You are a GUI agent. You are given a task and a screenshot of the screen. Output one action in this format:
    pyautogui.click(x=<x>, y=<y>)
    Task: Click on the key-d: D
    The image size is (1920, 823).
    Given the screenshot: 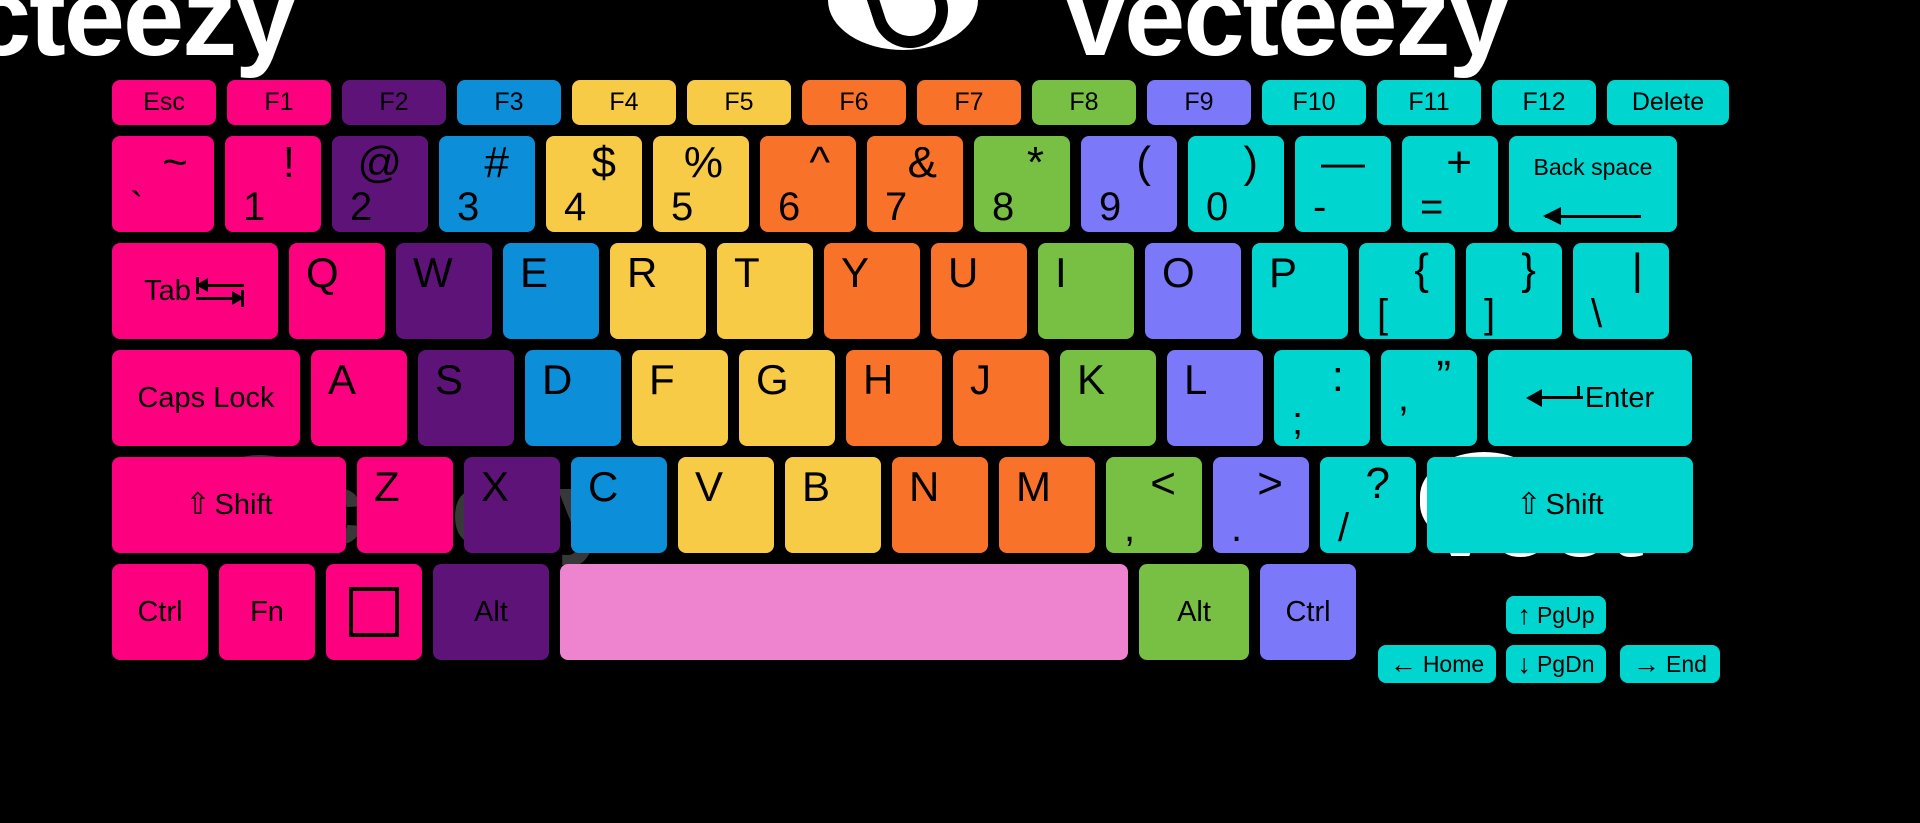 What is the action you would take?
    pyautogui.click(x=573, y=398)
    